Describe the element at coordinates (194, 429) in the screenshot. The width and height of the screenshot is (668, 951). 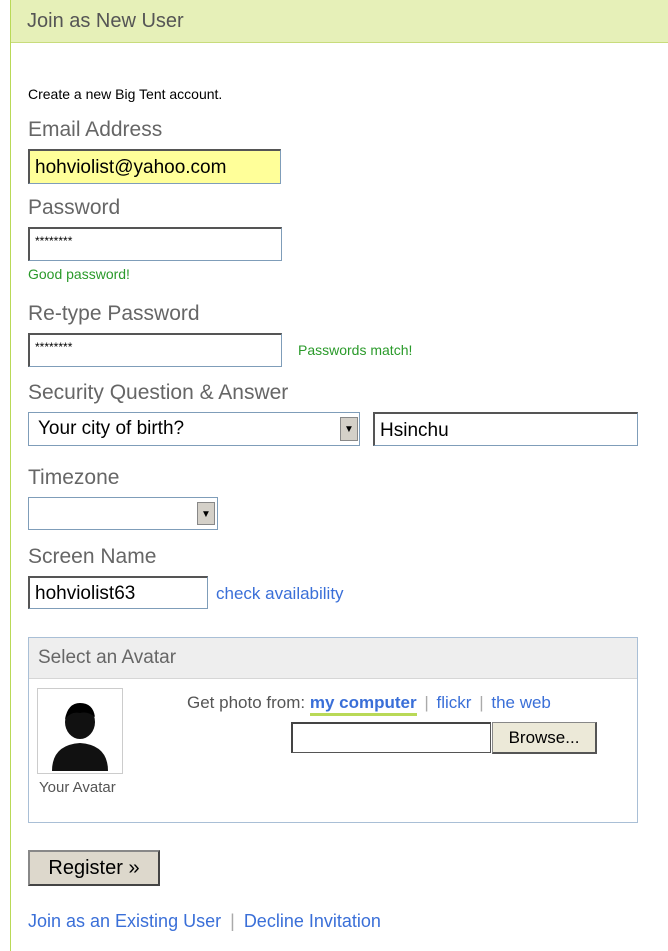
I see `security-question-select: Your city of birth? ▼` at that location.